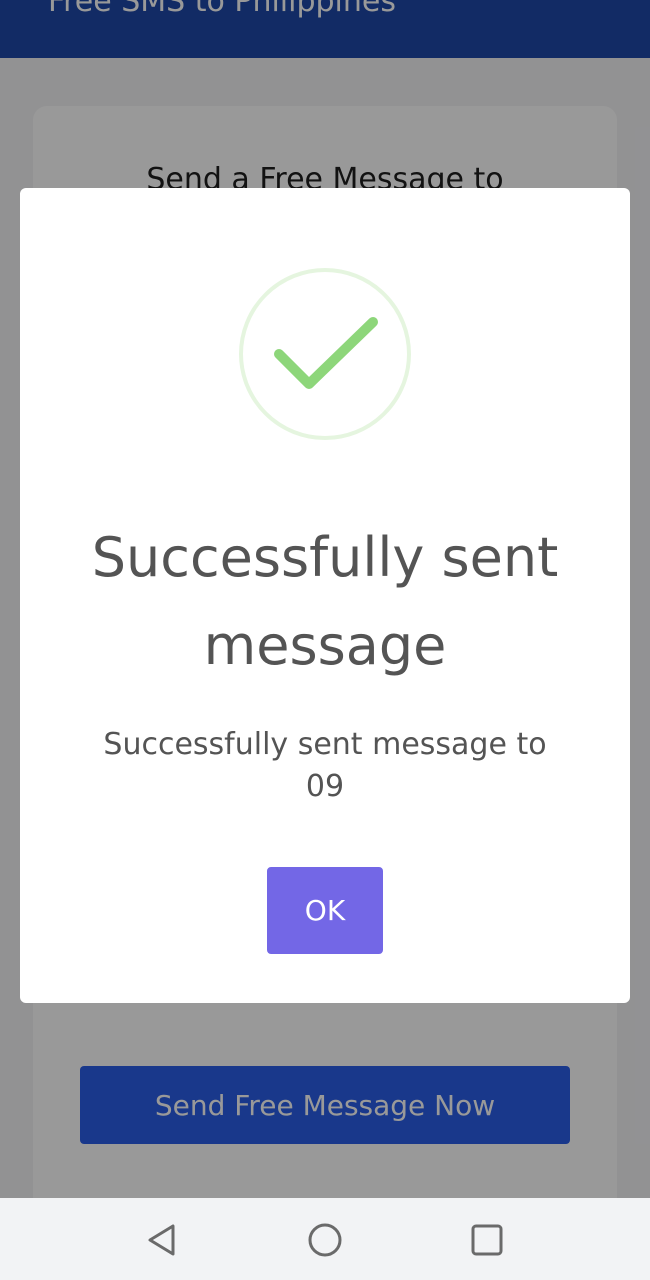 The image size is (650, 1280). I want to click on check-circle-icon, so click(325, 354).